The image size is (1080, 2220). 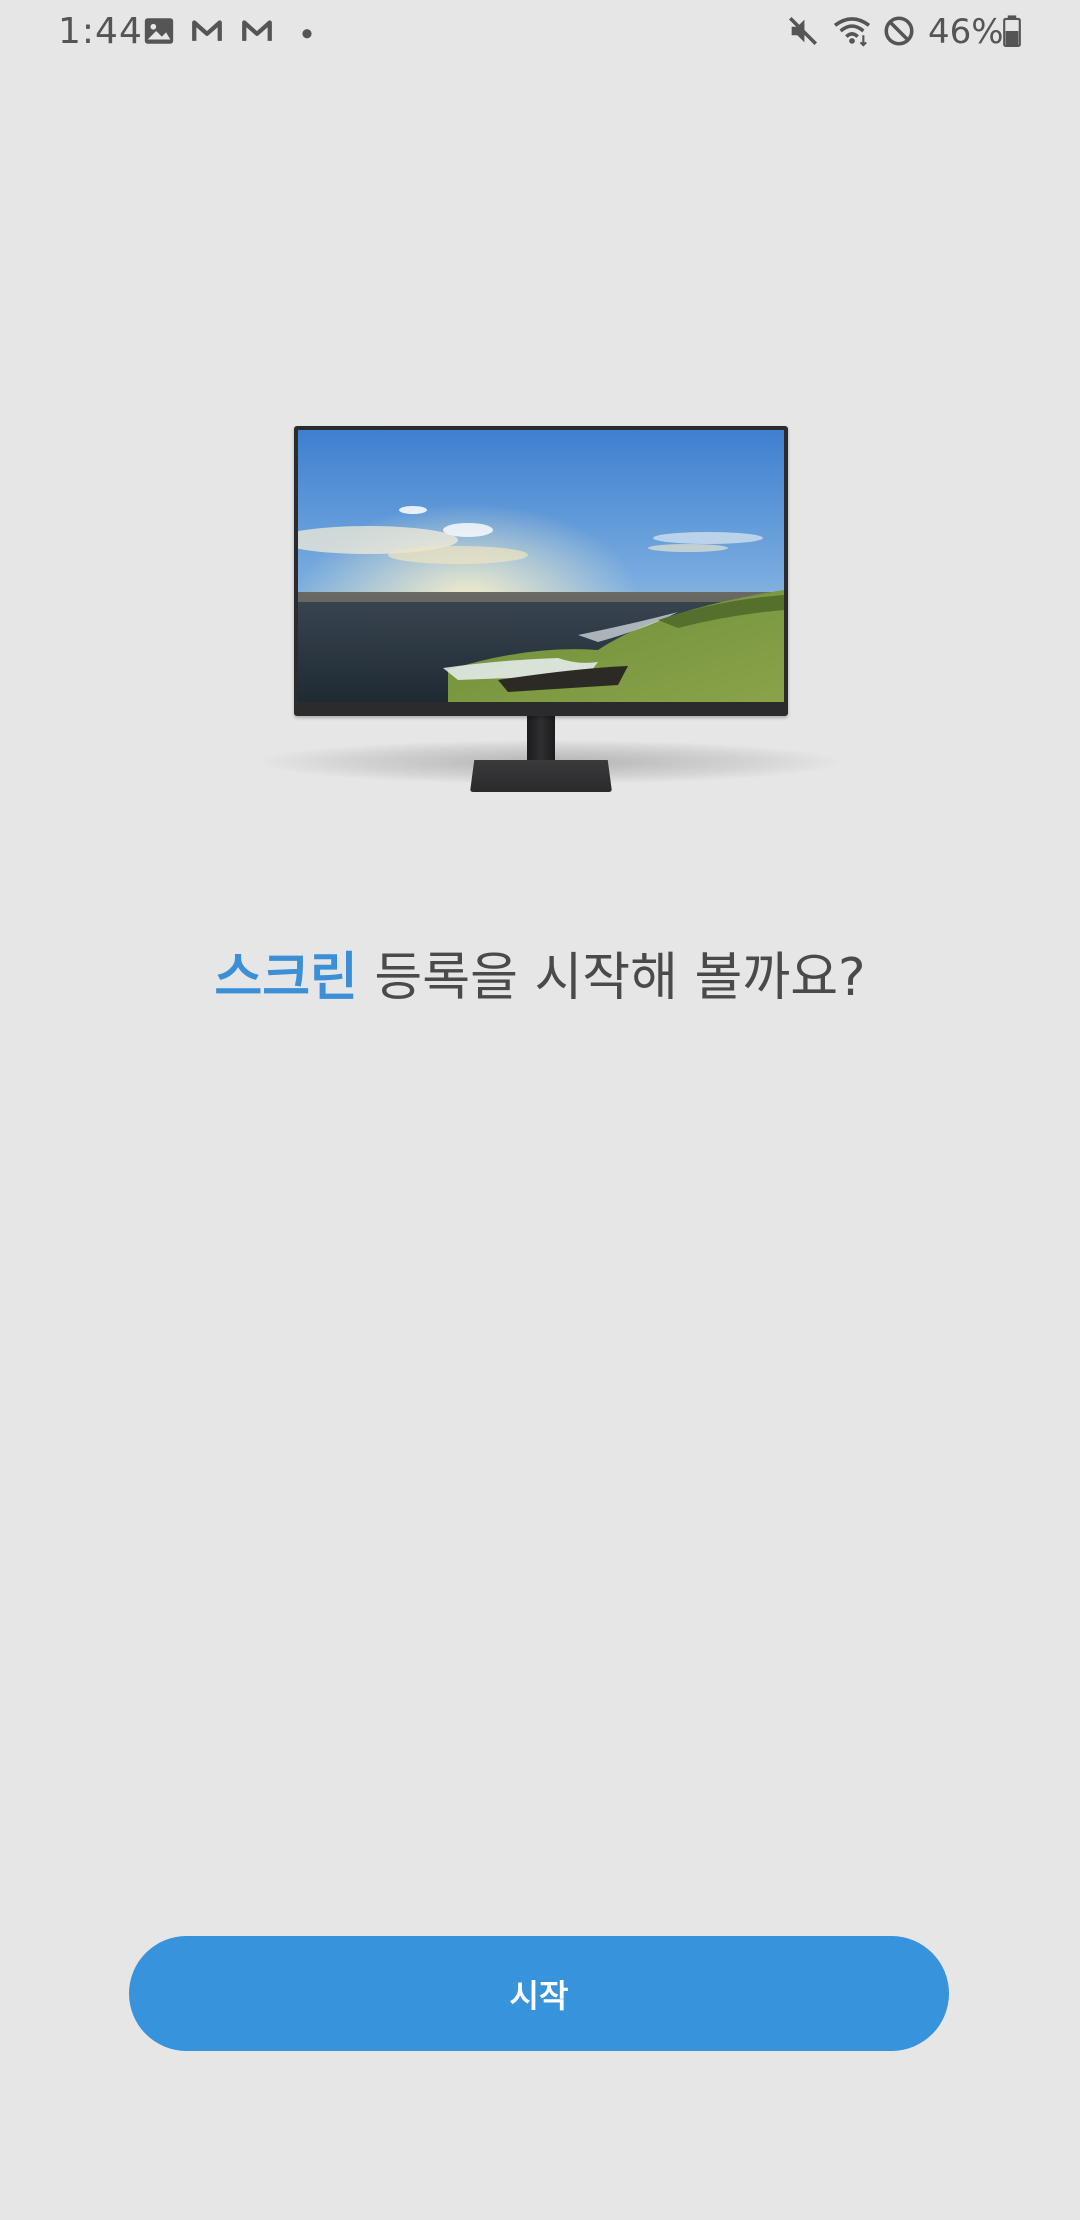 I want to click on start-button: 시작, so click(x=539, y=1993).